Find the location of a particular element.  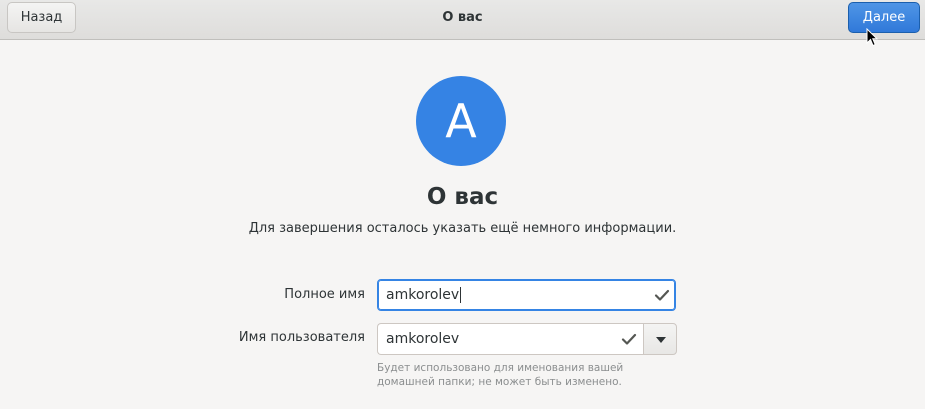

next-button: Далее is located at coordinates (884, 17).